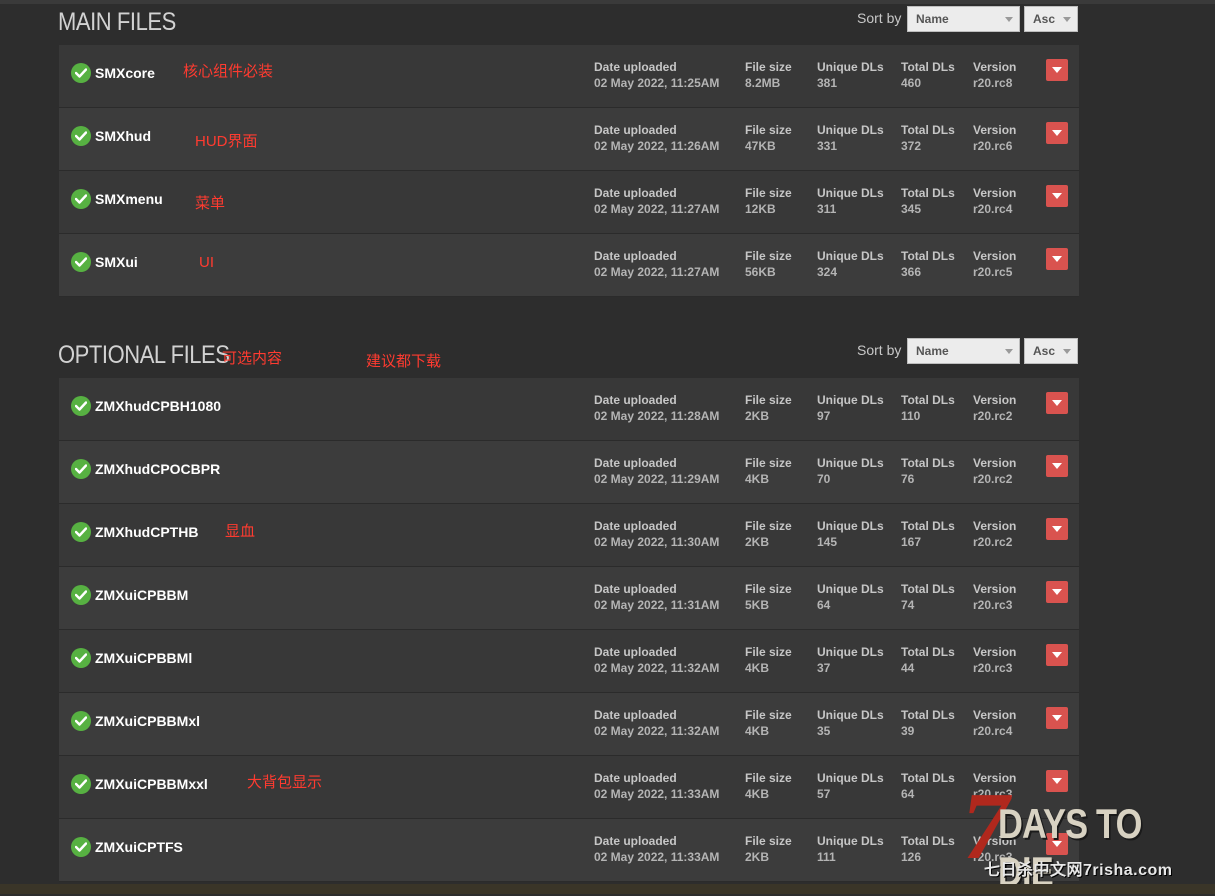  I want to click on main-sort-field-value: Name, so click(932, 19).